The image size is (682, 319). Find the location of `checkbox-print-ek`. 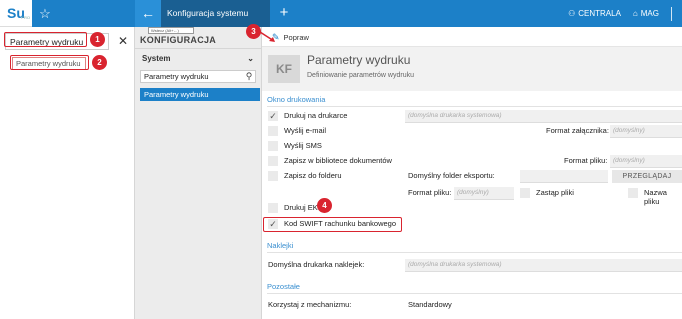

checkbox-print-ek is located at coordinates (273, 208).